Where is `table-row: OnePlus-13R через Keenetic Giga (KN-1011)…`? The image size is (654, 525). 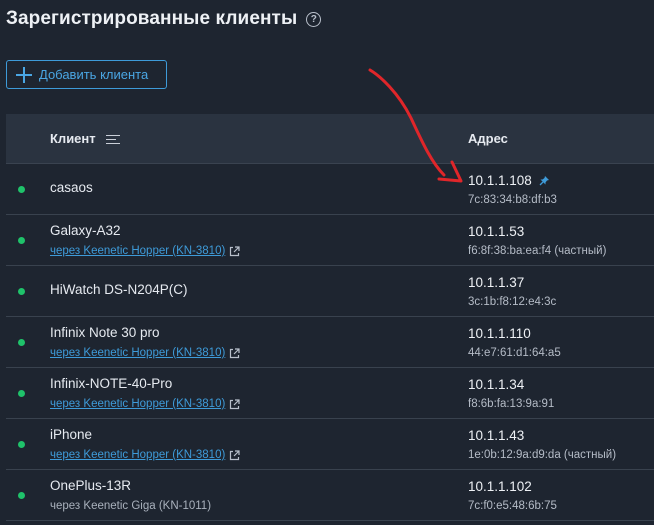
table-row: OnePlus-13R через Keenetic Giga (KN-1011)… is located at coordinates (330, 495).